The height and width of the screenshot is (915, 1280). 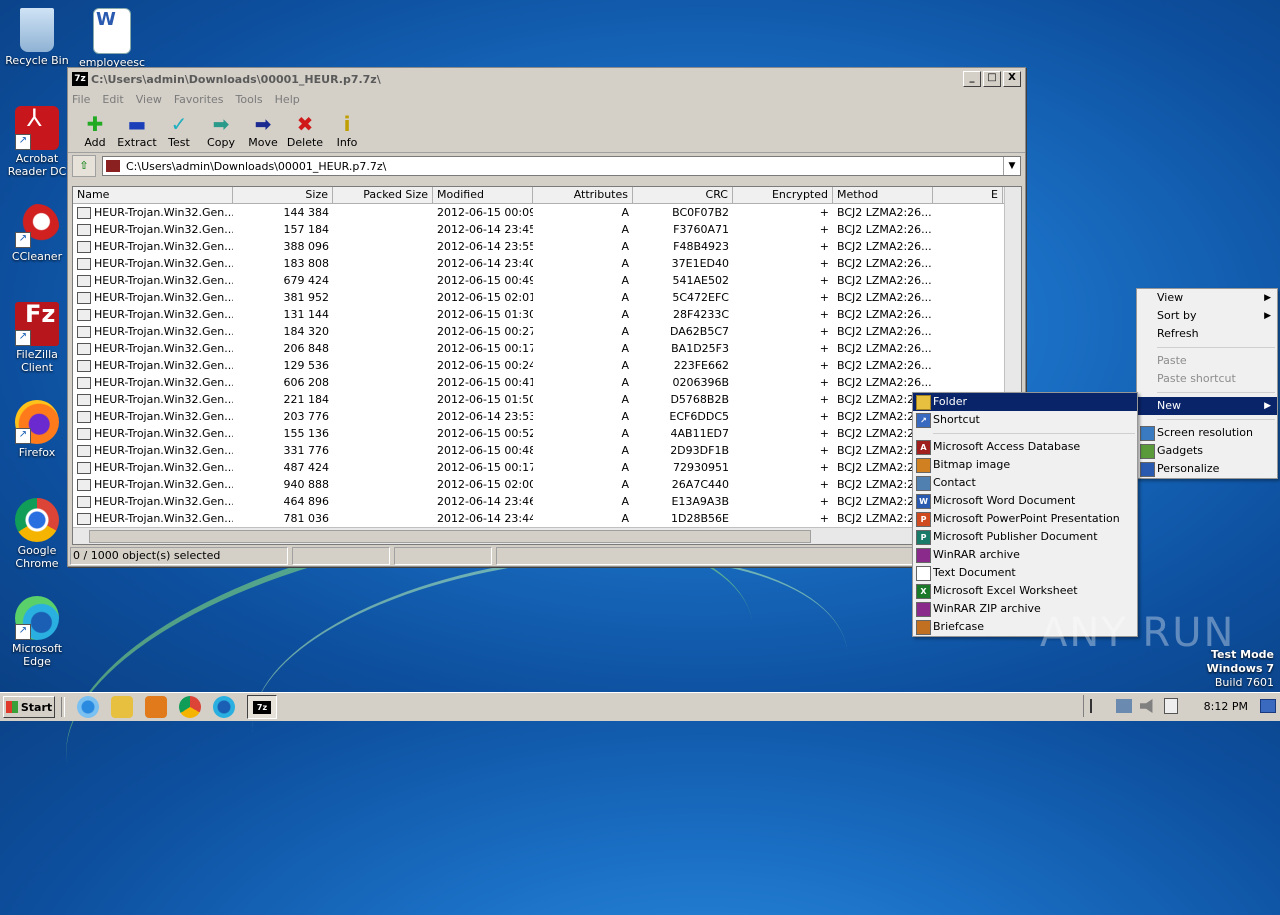 I want to click on action-center-icon, so click(x=1170, y=706).